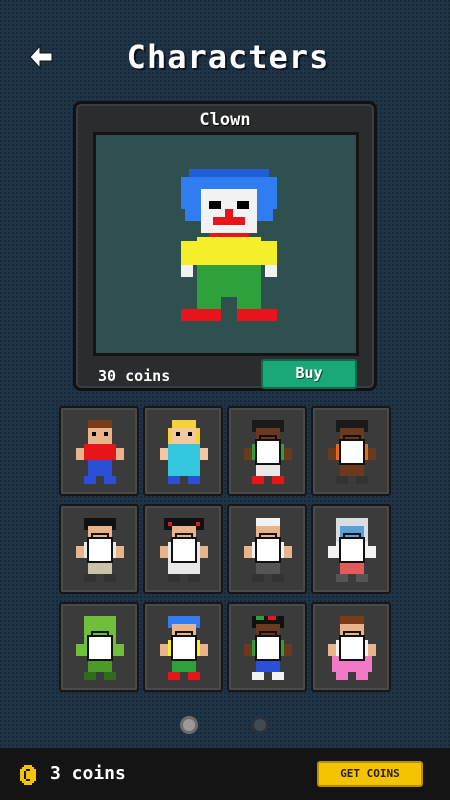 The height and width of the screenshot is (800, 450). I want to click on character-tile-boy, so click(99, 451).